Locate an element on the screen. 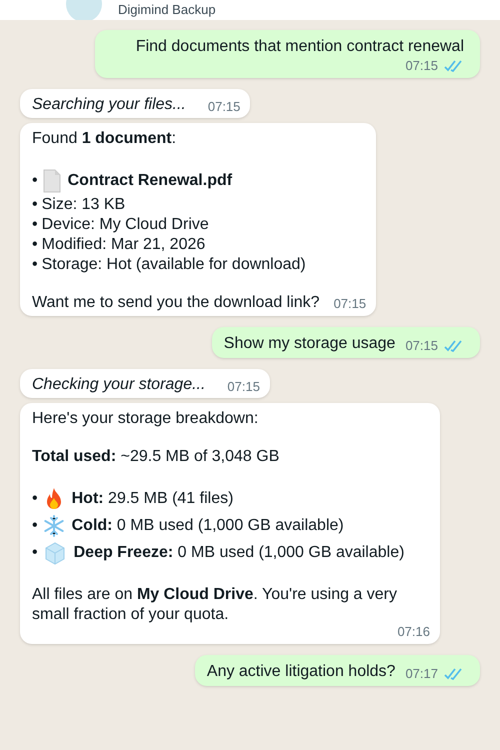 This screenshot has width=500, height=750. message-paragraph: Want me to send you the download link? is located at coordinates (176, 303).